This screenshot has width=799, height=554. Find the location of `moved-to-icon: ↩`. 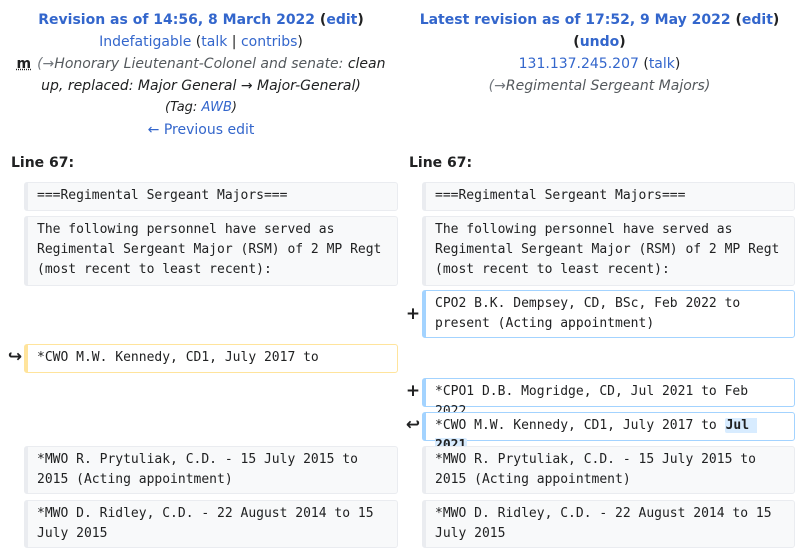

moved-to-icon: ↩ is located at coordinates (413, 425).